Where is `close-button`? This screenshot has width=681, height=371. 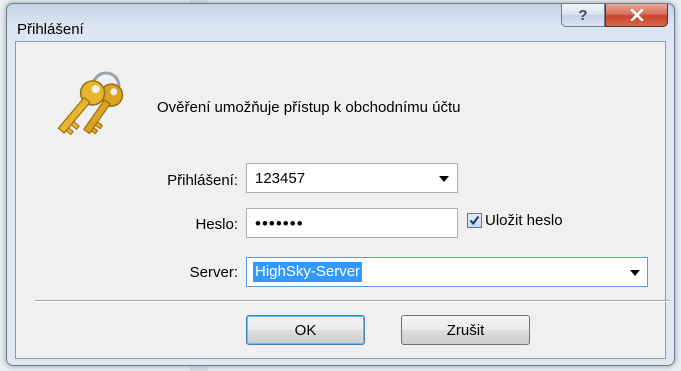
close-button is located at coordinates (636, 15).